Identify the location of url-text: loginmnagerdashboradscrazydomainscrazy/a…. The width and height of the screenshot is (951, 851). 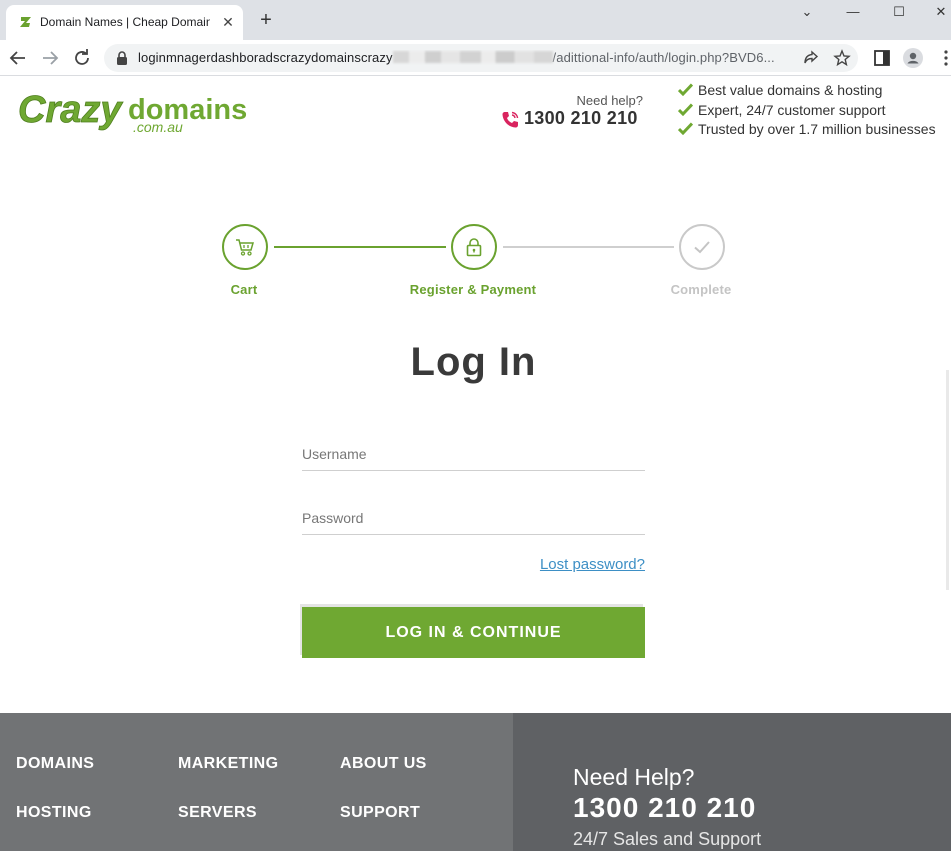
(463, 57).